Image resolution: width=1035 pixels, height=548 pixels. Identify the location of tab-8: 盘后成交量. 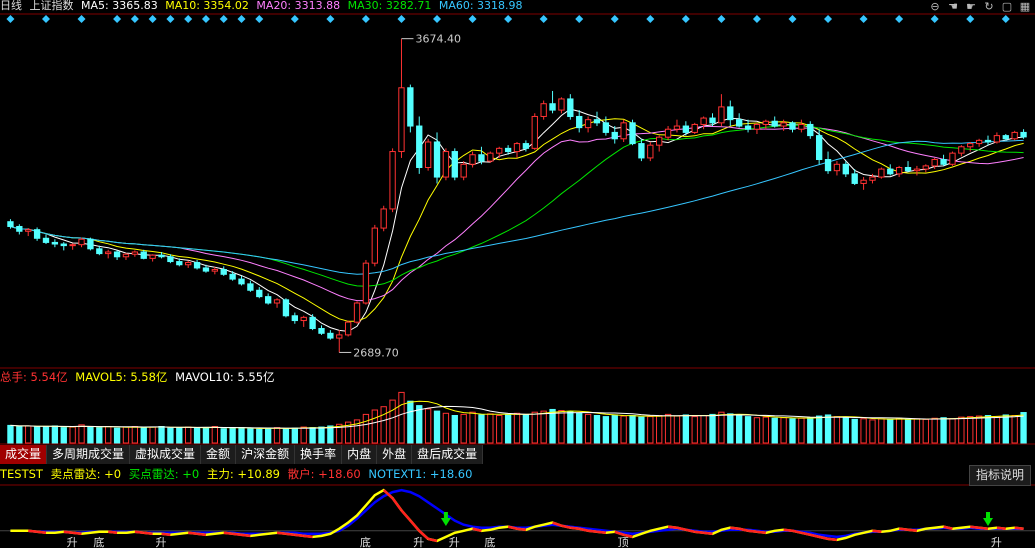
(448, 454).